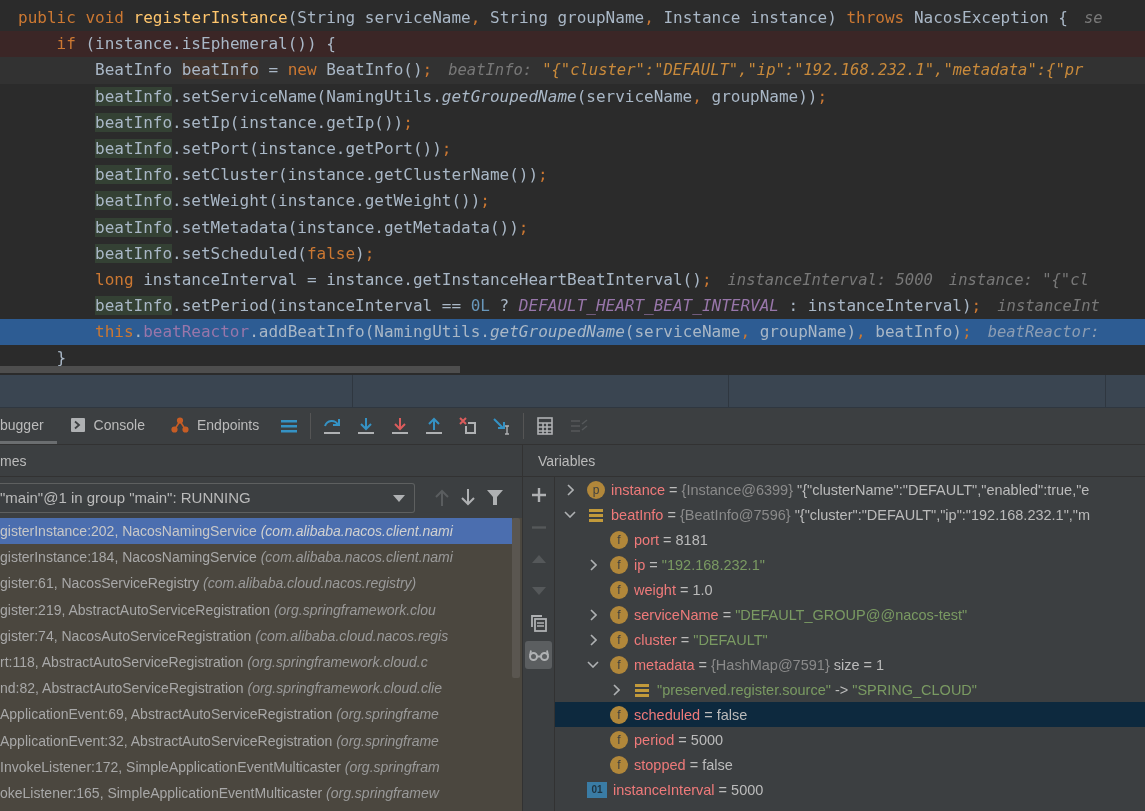 The width and height of the screenshot is (1145, 811). I want to click on variable-row: f weight = 1.0, so click(850, 589).